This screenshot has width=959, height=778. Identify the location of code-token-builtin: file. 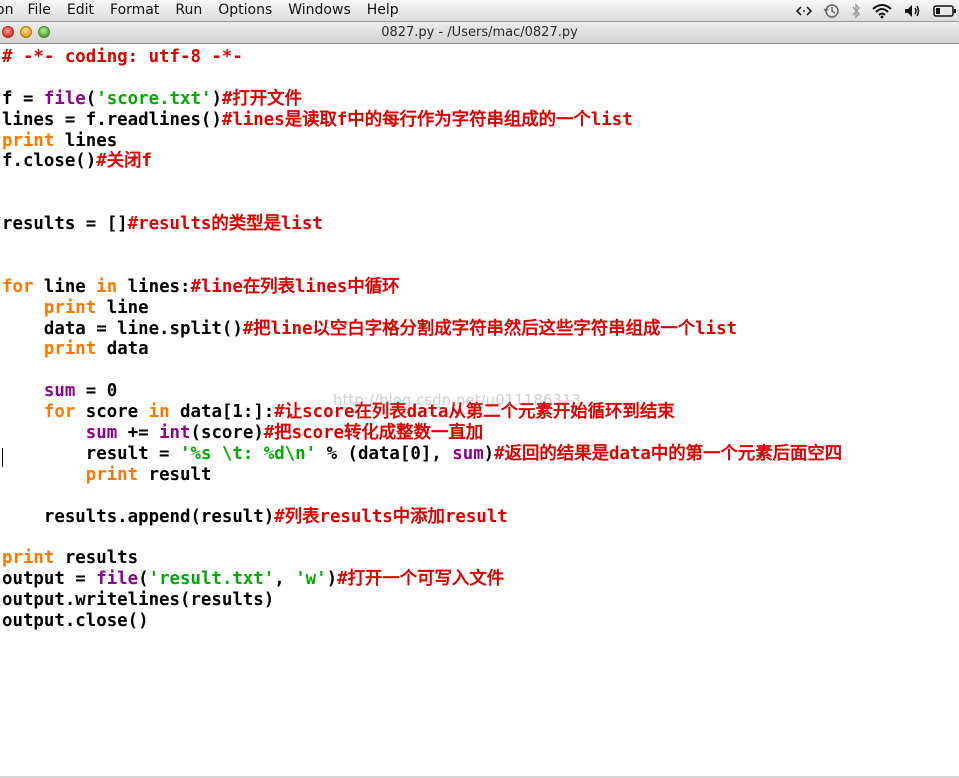
(64, 98).